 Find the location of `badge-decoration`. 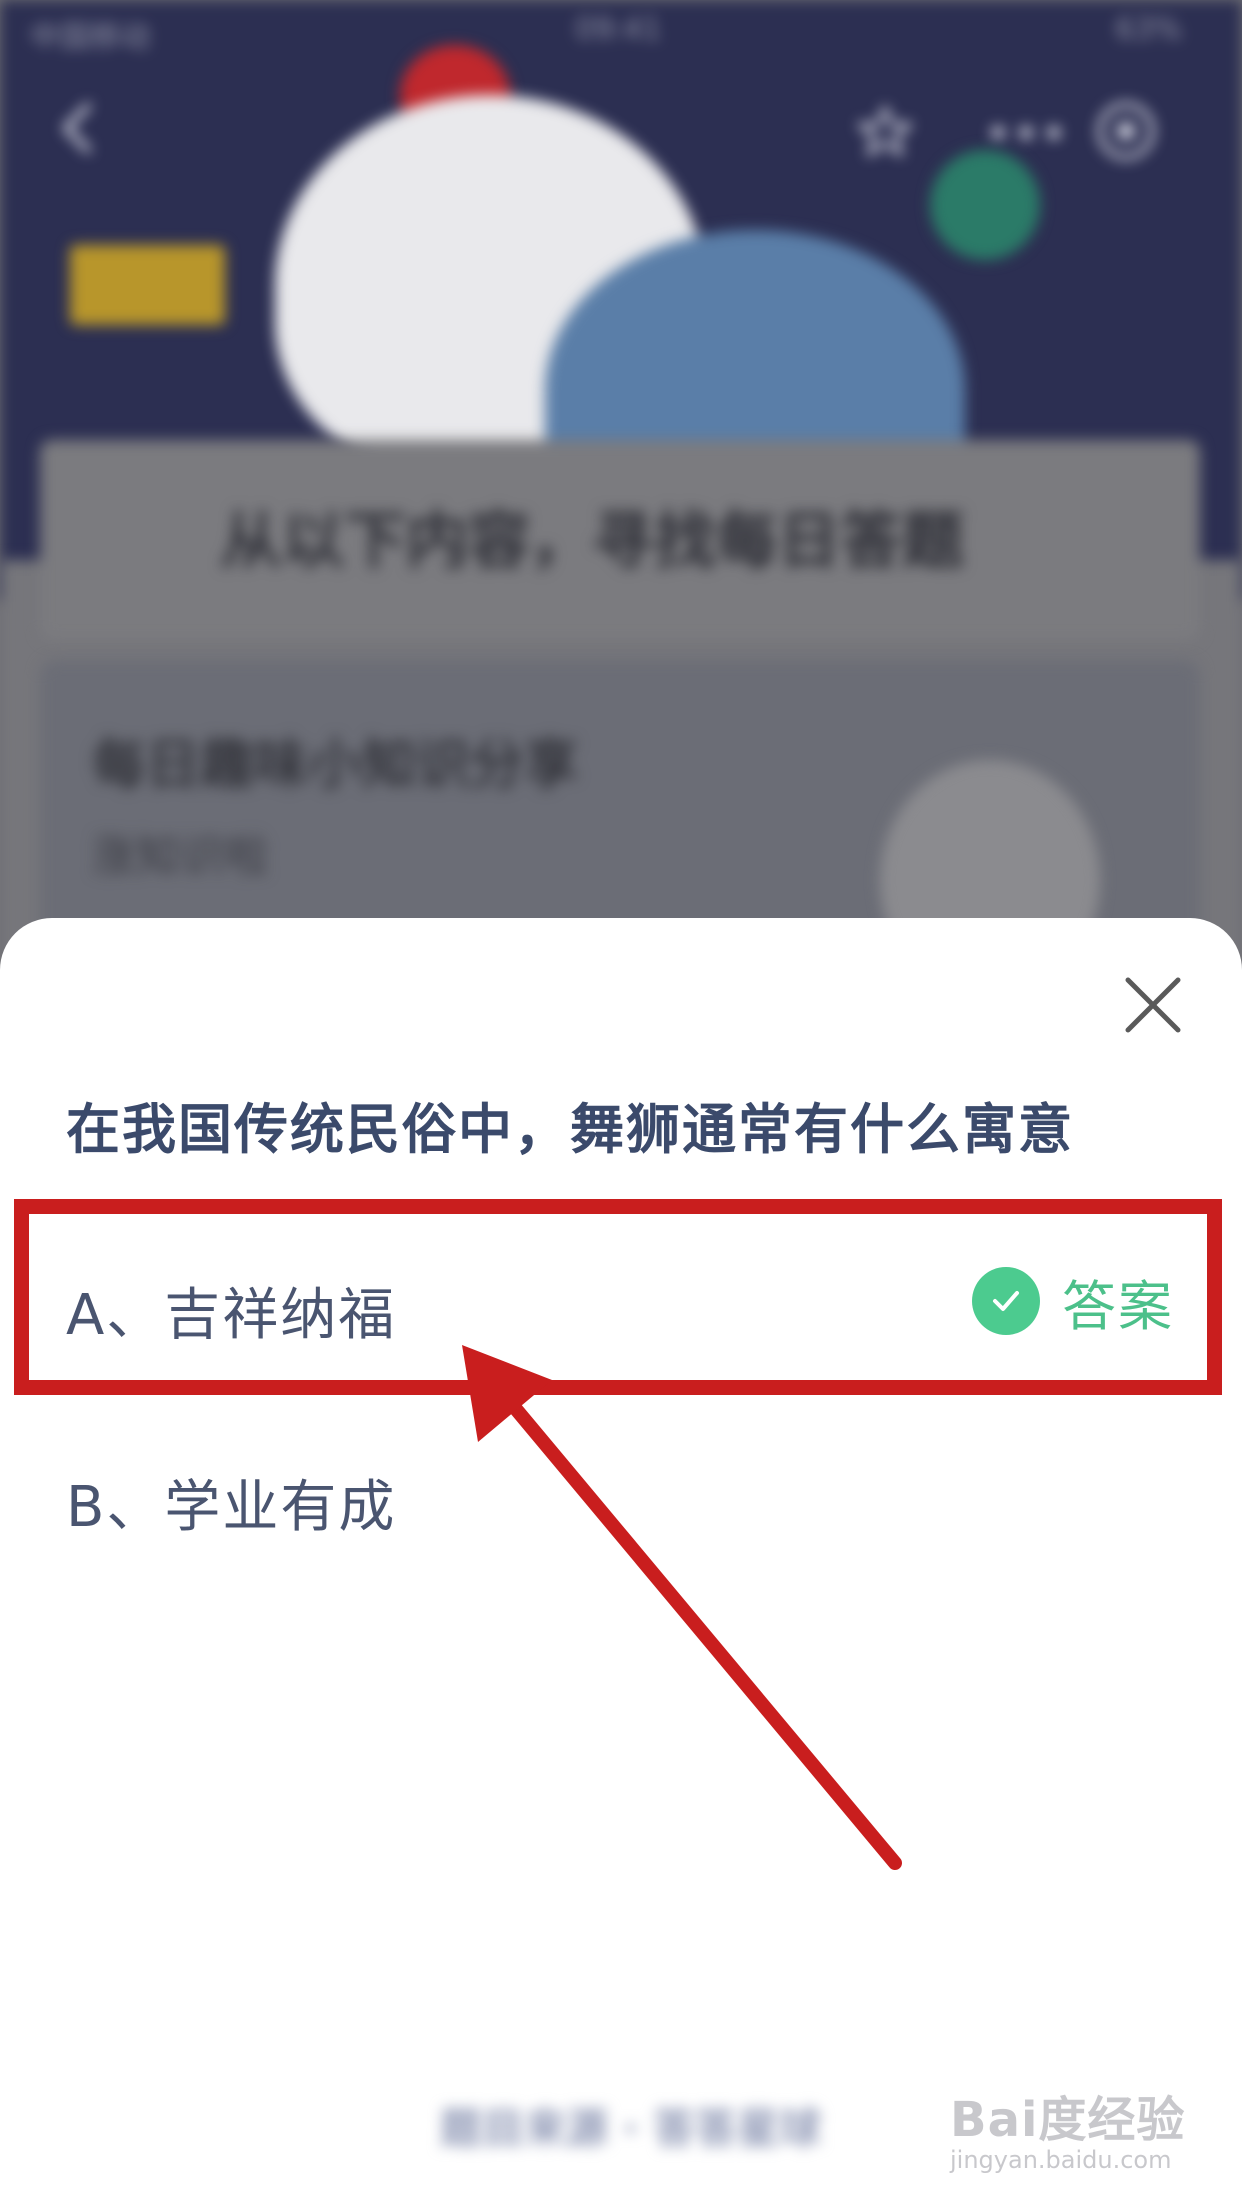

badge-decoration is located at coordinates (147, 285).